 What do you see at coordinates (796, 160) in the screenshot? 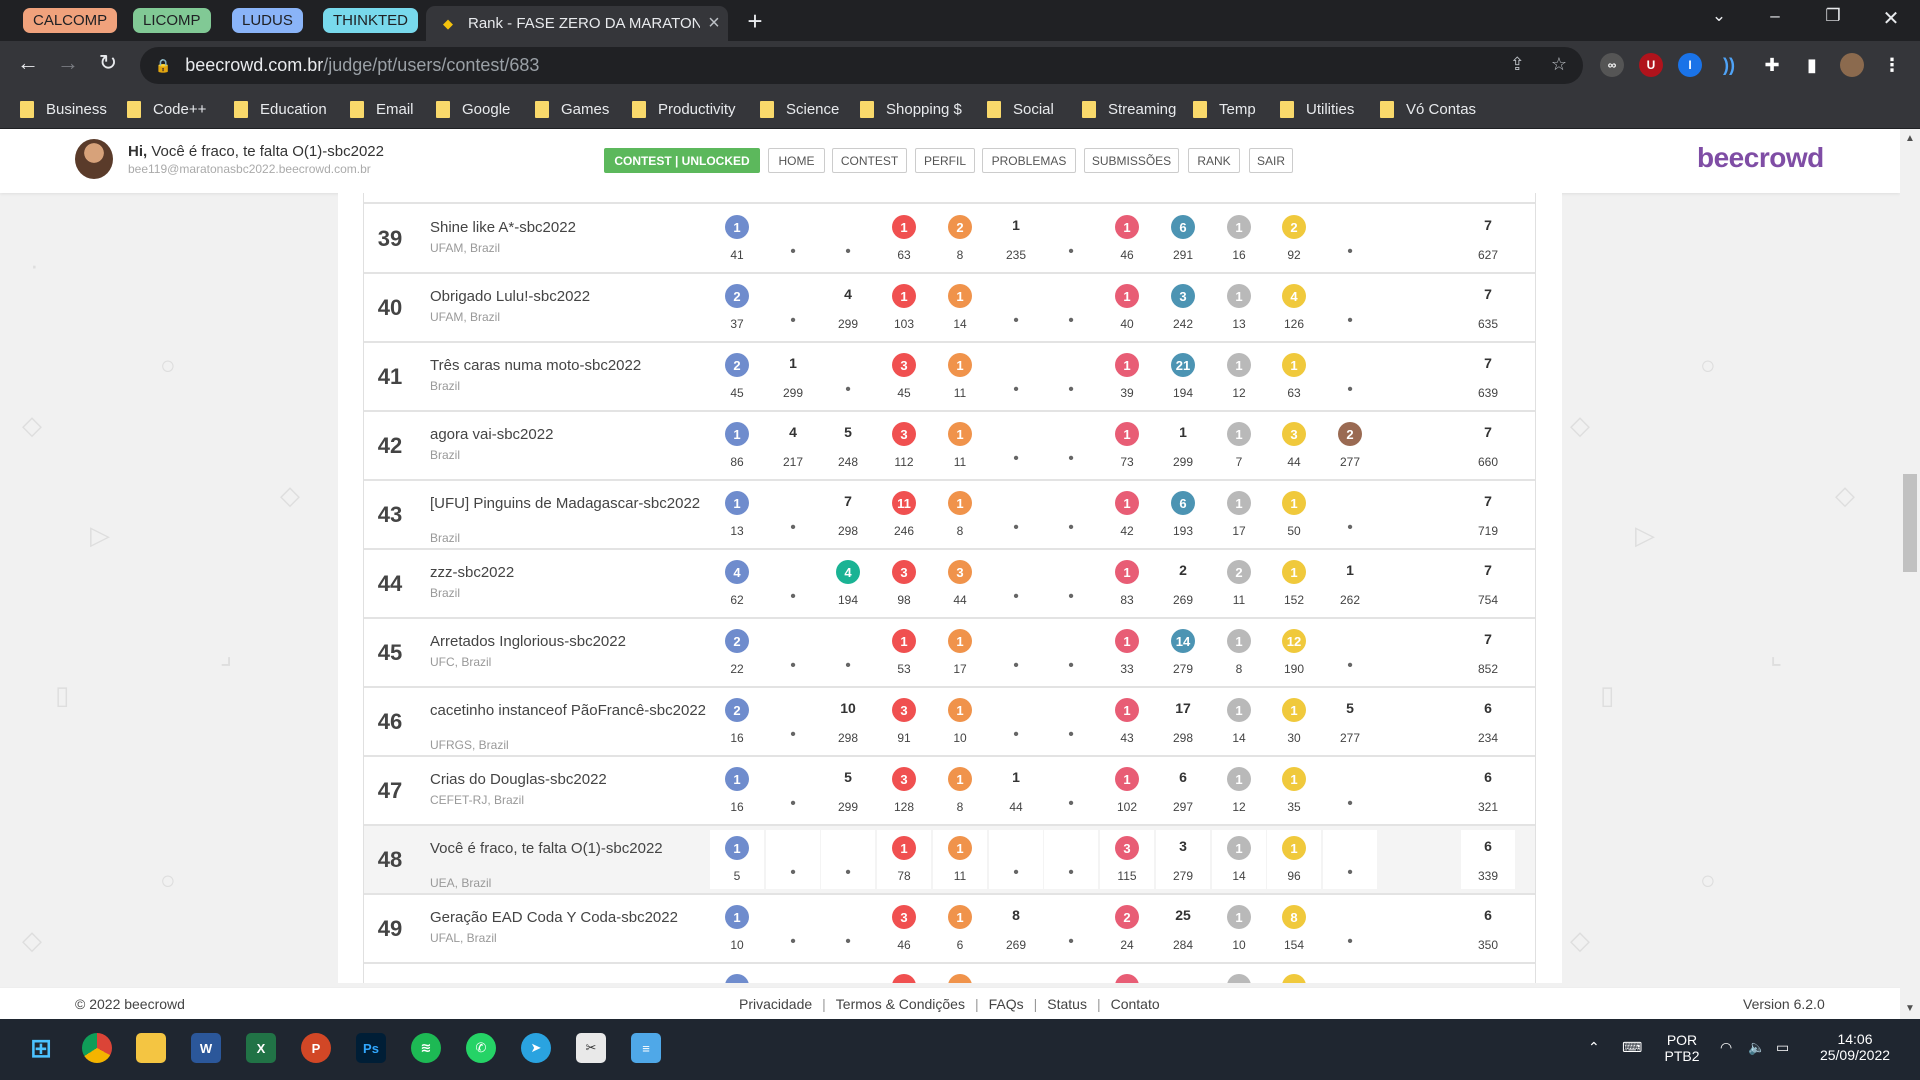
I see `menu-home: HOME` at bounding box center [796, 160].